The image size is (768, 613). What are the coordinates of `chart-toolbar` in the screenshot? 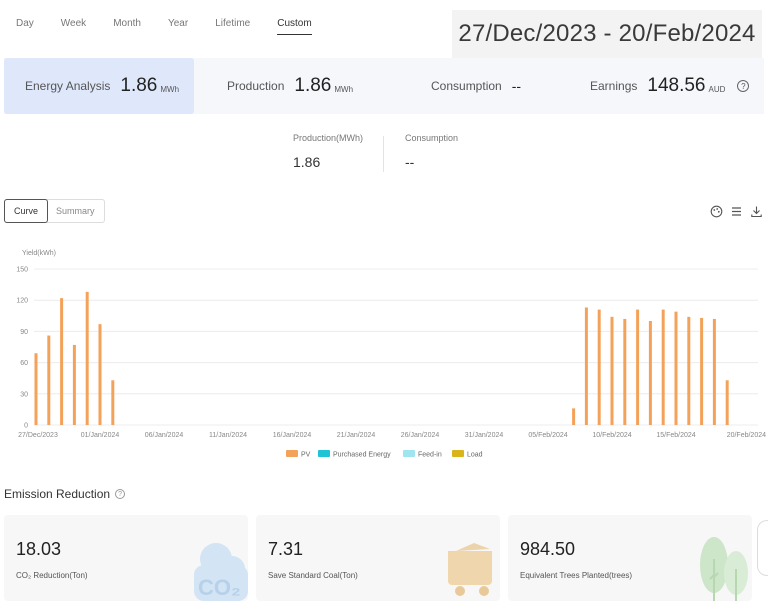 It's located at (736, 211).